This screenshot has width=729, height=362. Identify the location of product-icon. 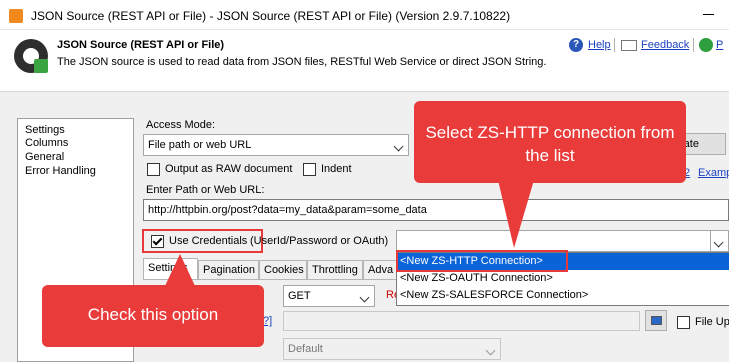
(706, 45).